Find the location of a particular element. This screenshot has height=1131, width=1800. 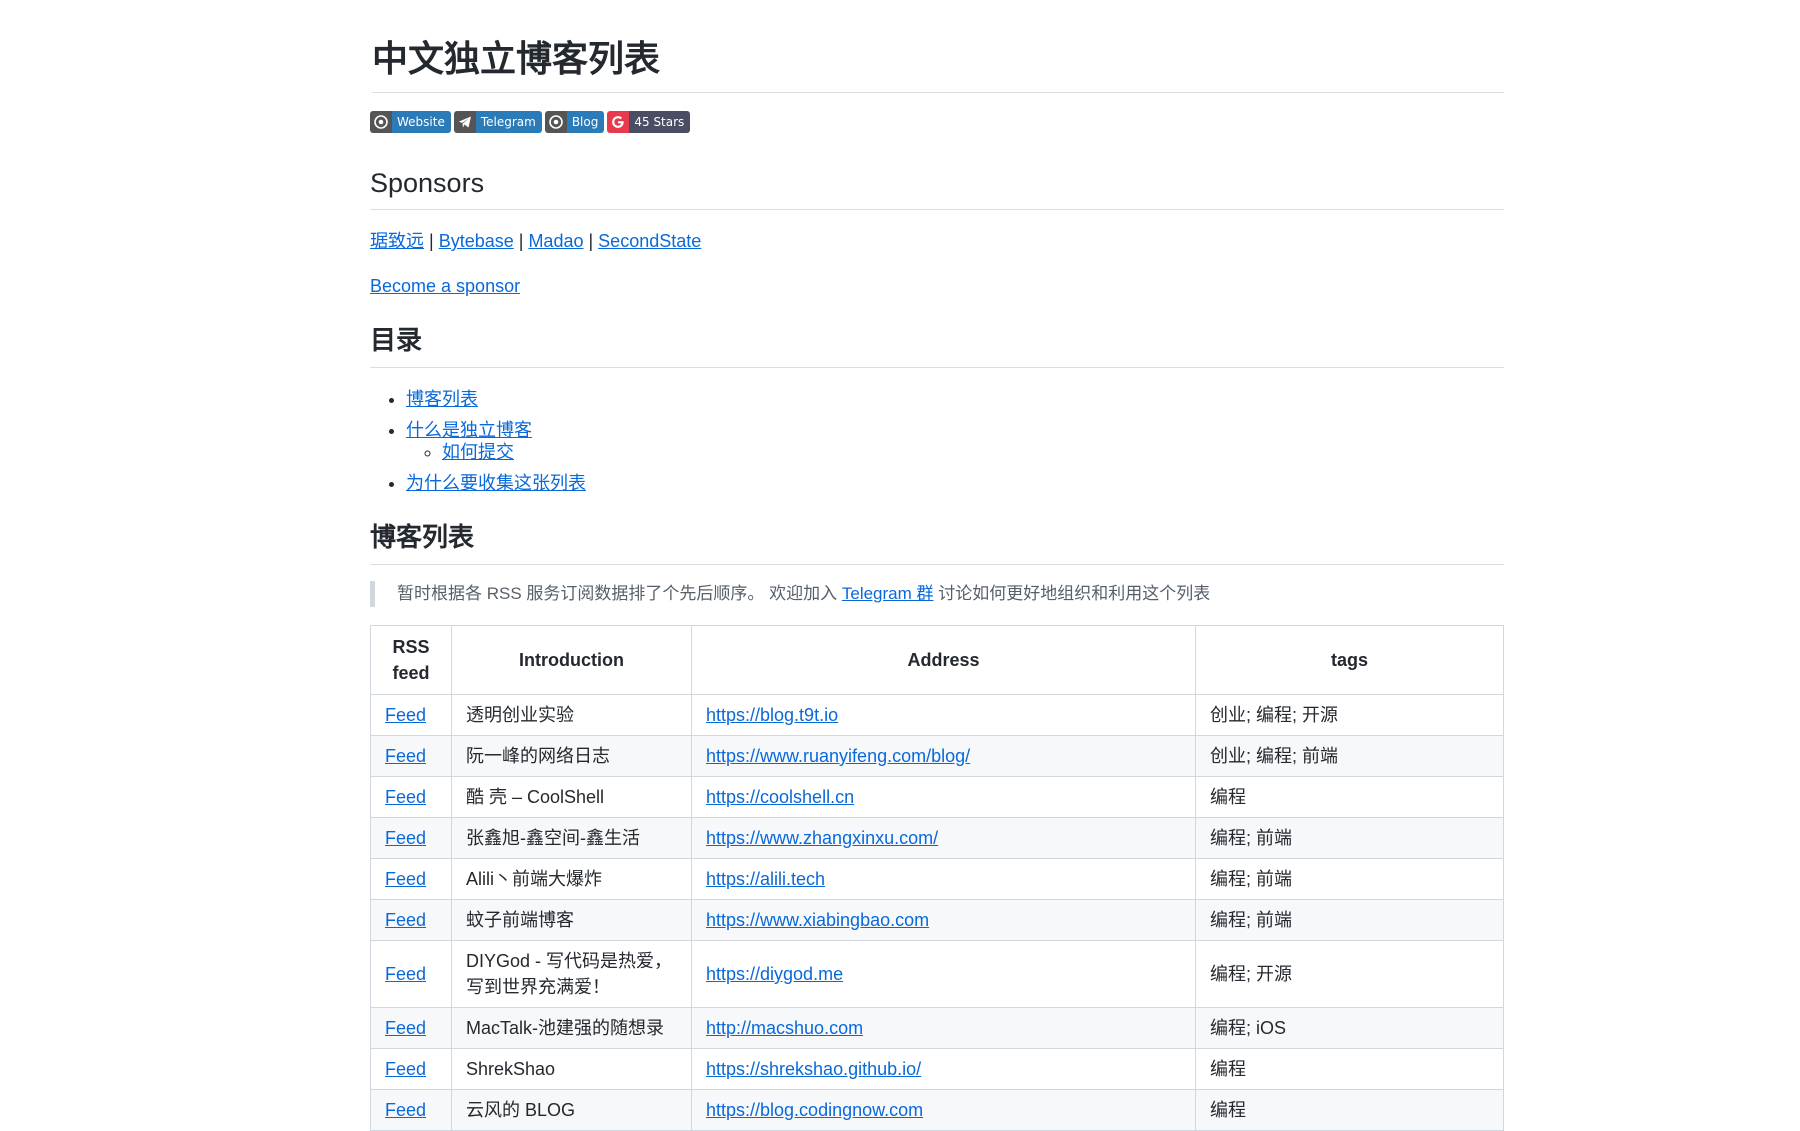

intro-cell: 透明创业实验 is located at coordinates (571, 715).